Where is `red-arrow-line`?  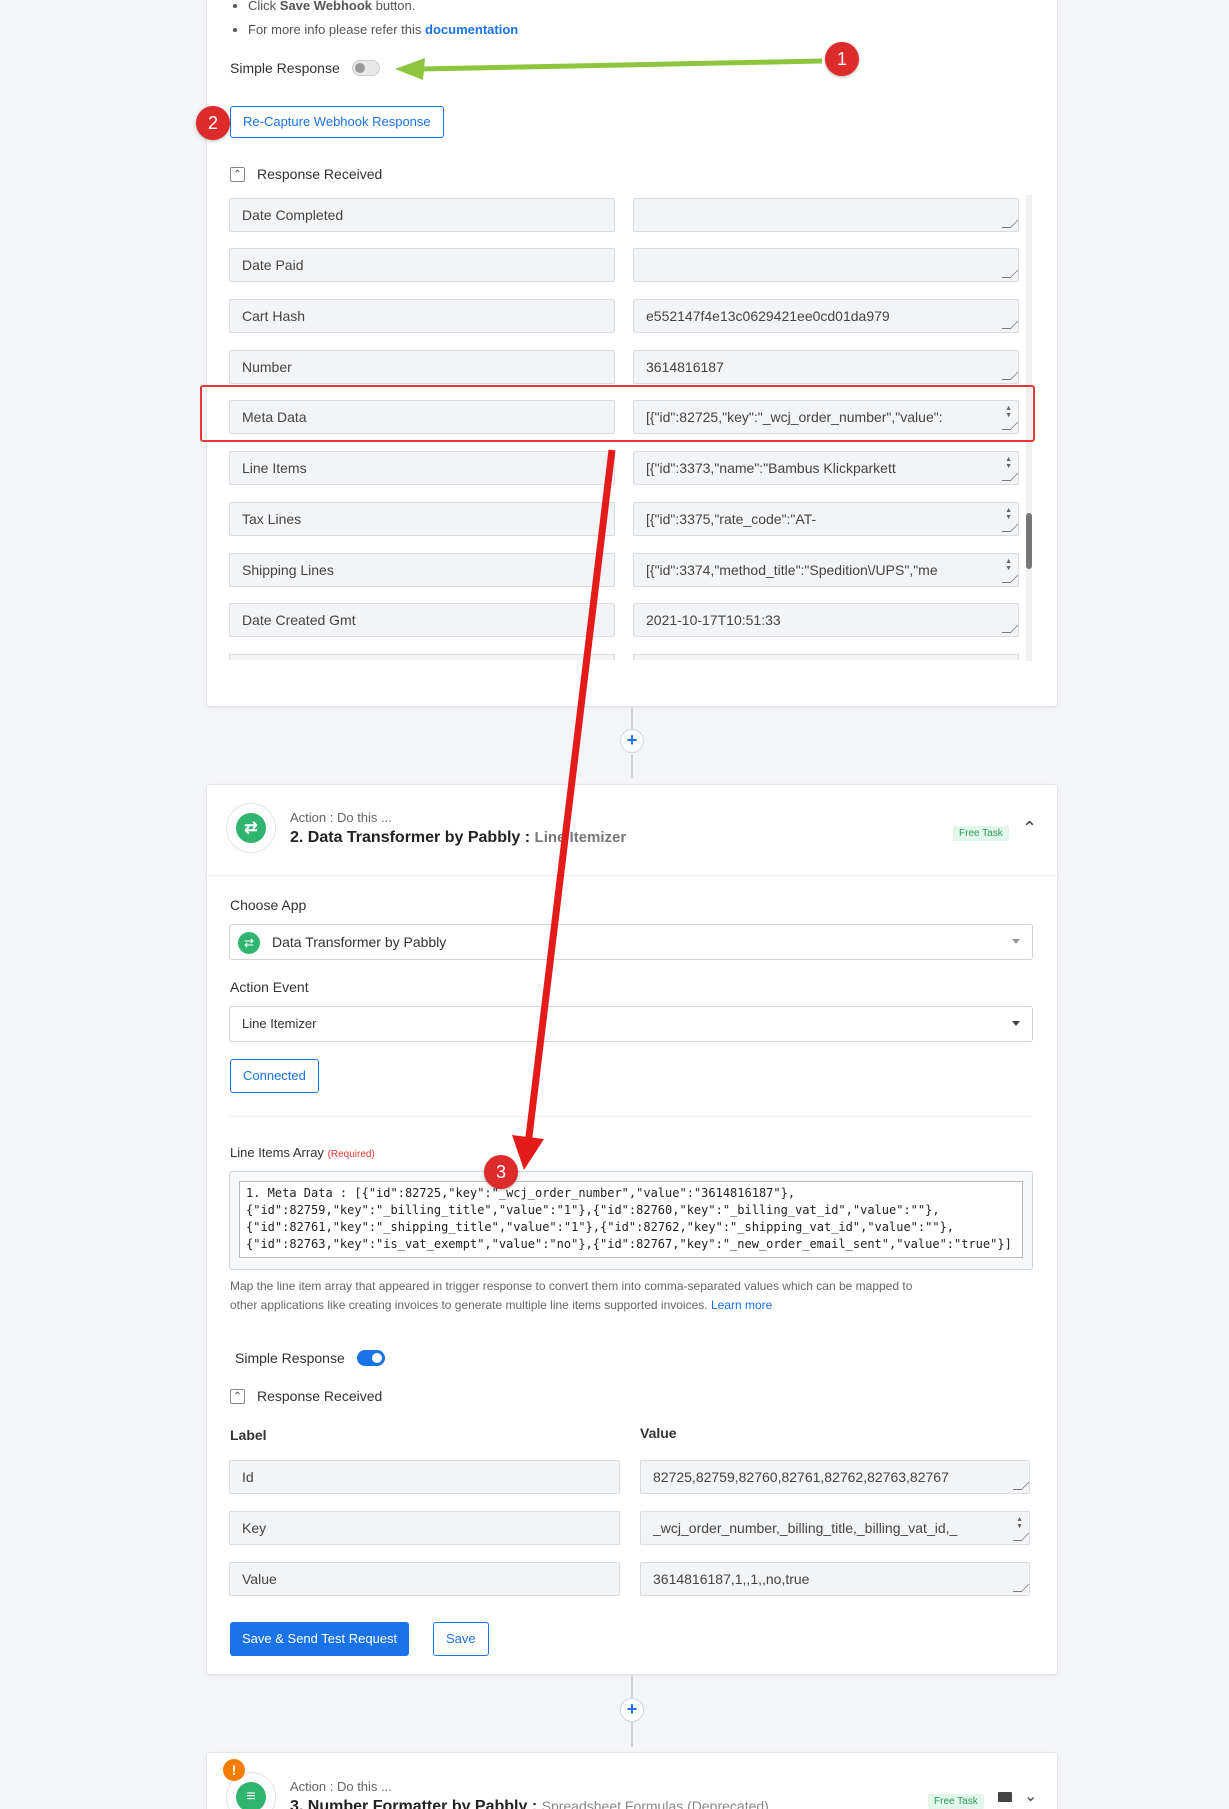 red-arrow-line is located at coordinates (570, 797).